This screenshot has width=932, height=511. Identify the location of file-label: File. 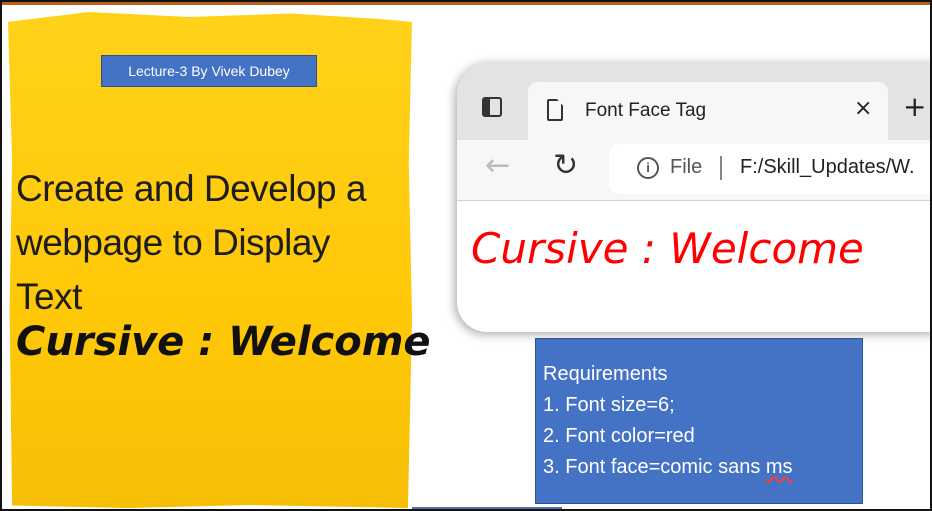
(686, 167).